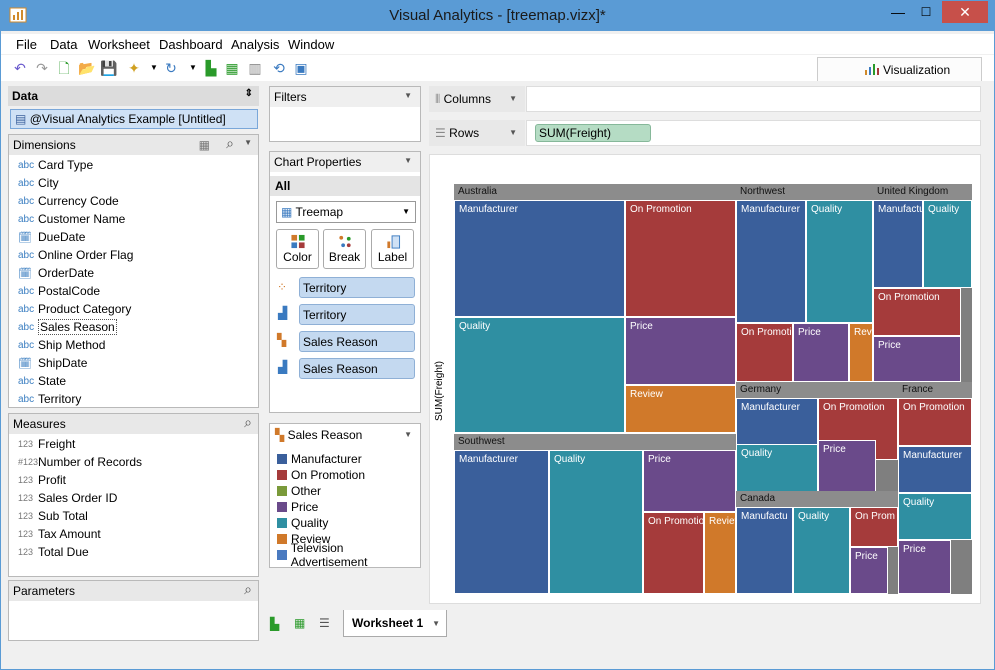 The height and width of the screenshot is (670, 995). Describe the element at coordinates (392, 249) in the screenshot. I see `label-button: Label` at that location.